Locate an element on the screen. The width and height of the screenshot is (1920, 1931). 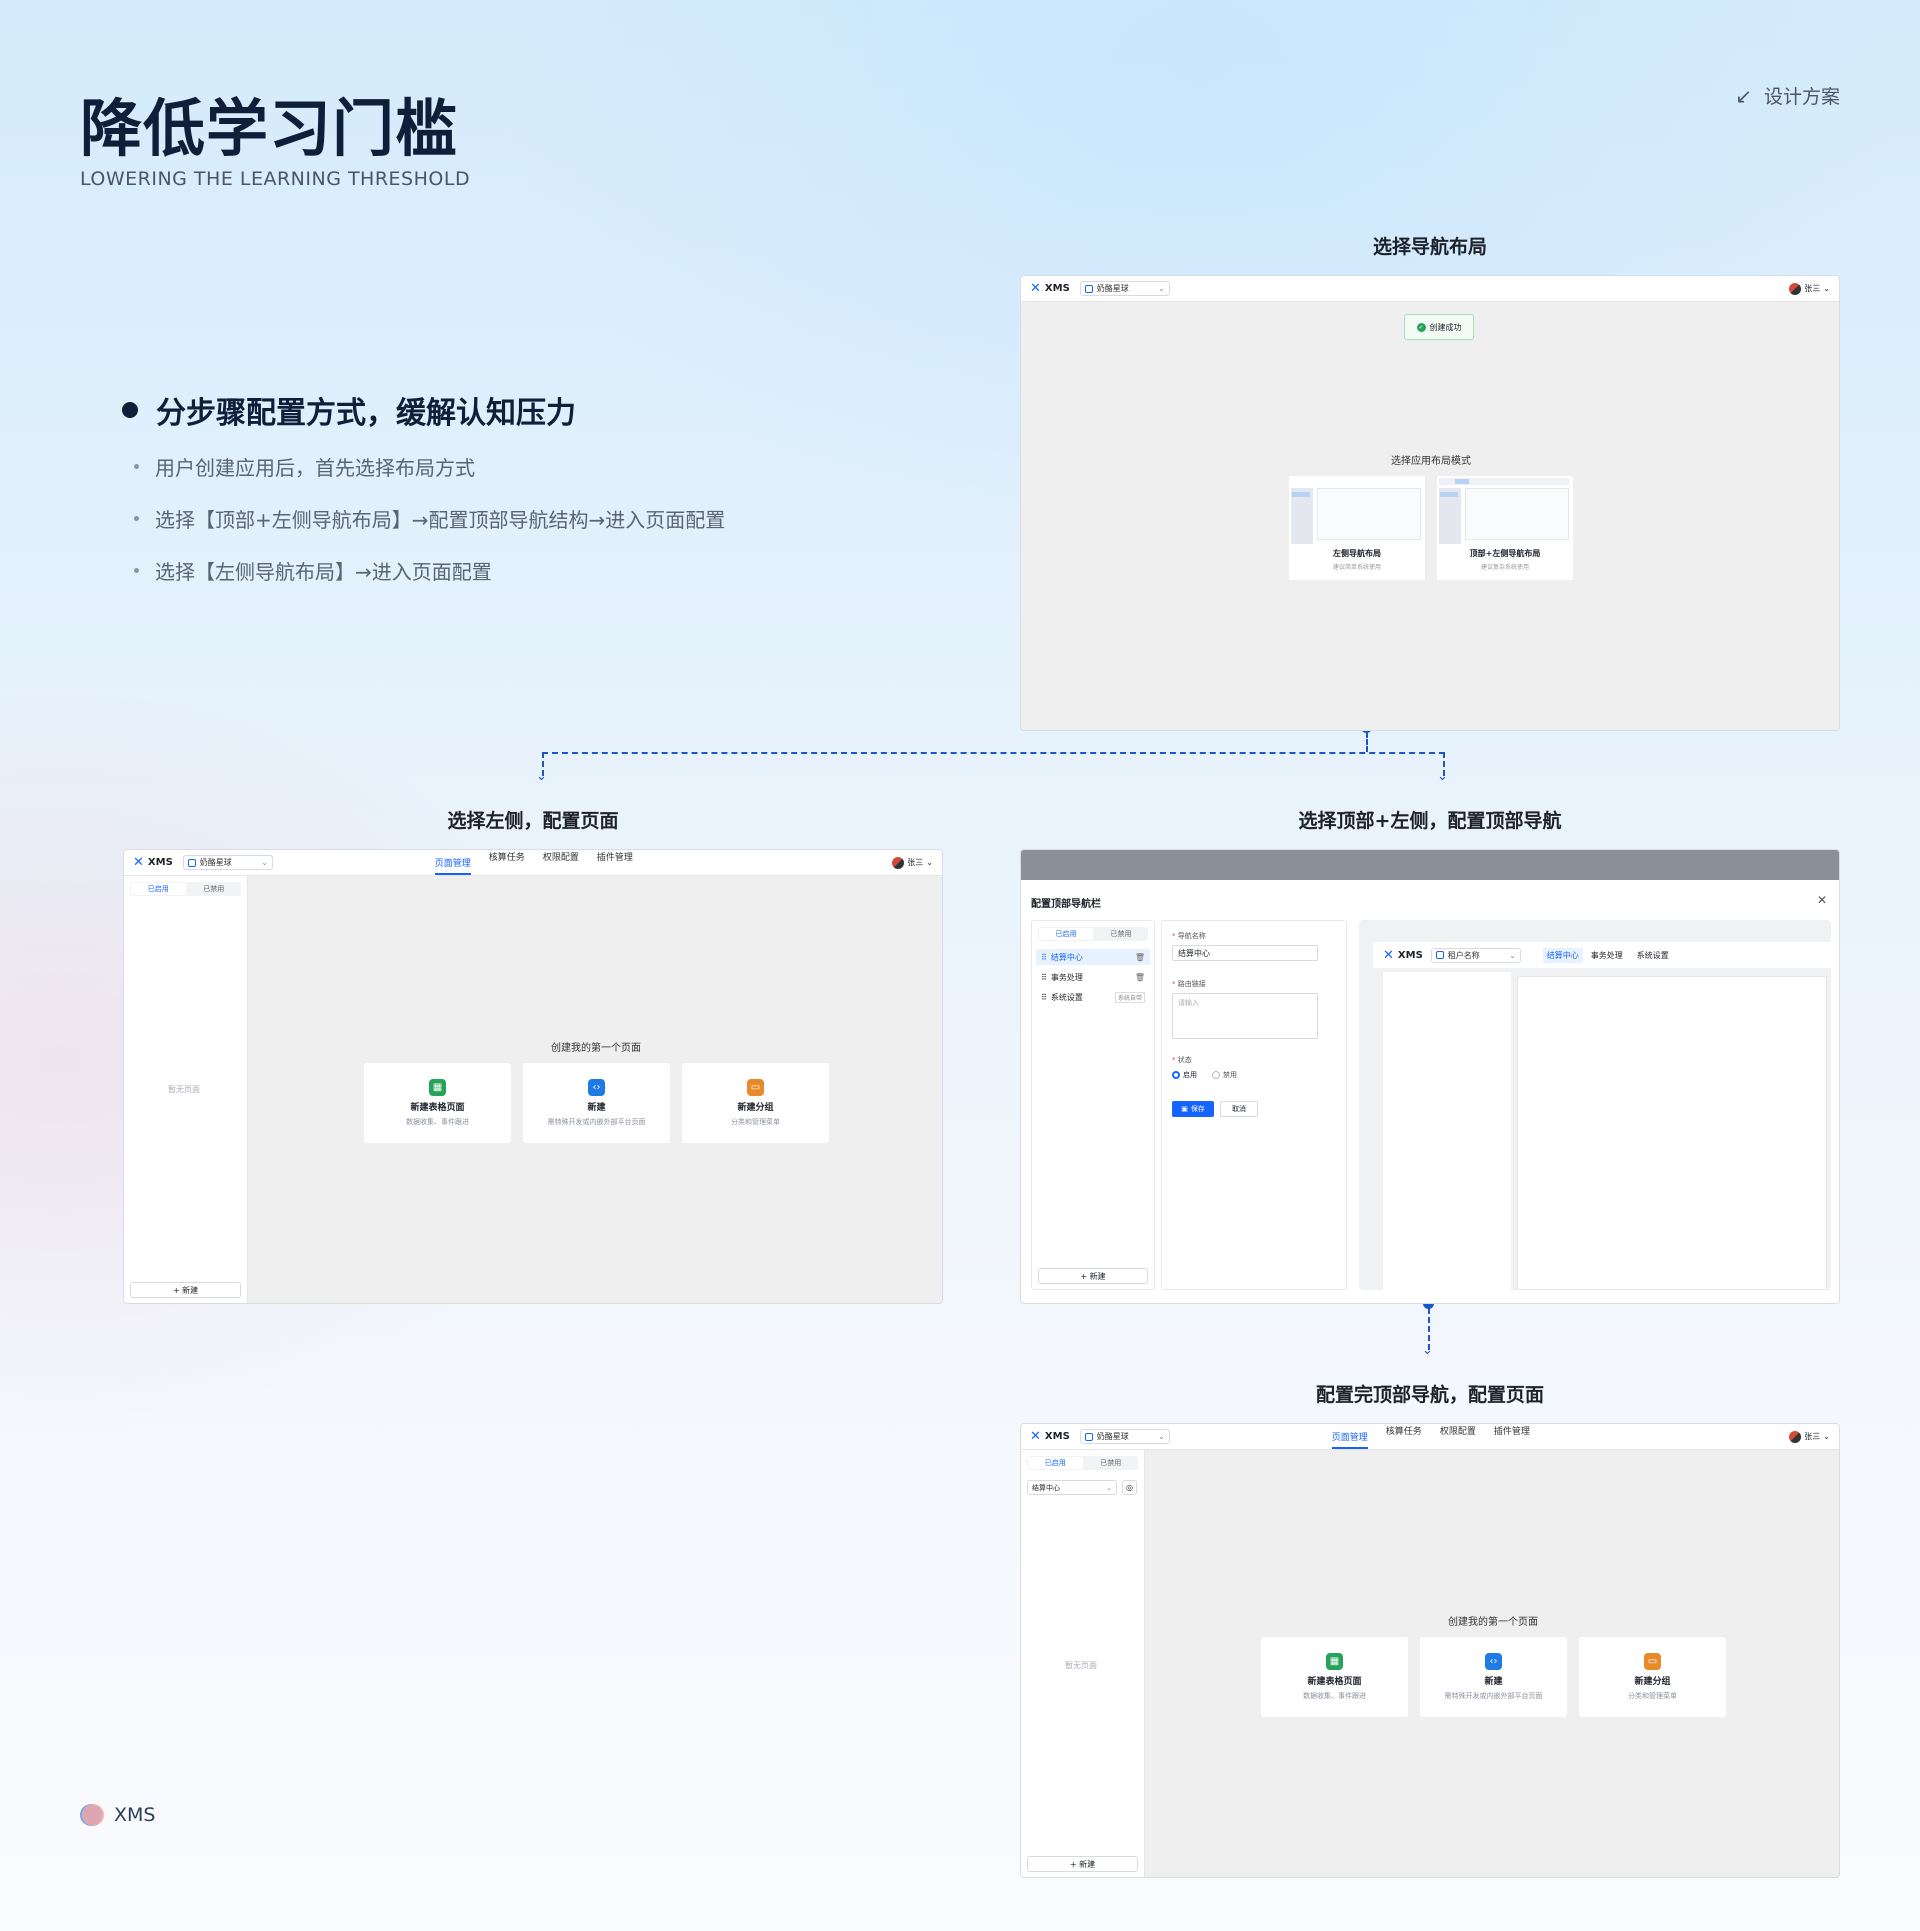
preview-nav-item: 结算中心 is located at coordinates (1562, 955).